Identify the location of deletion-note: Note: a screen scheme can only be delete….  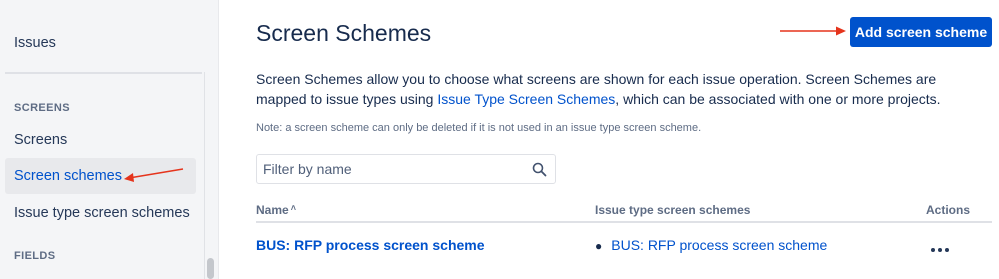
(479, 128).